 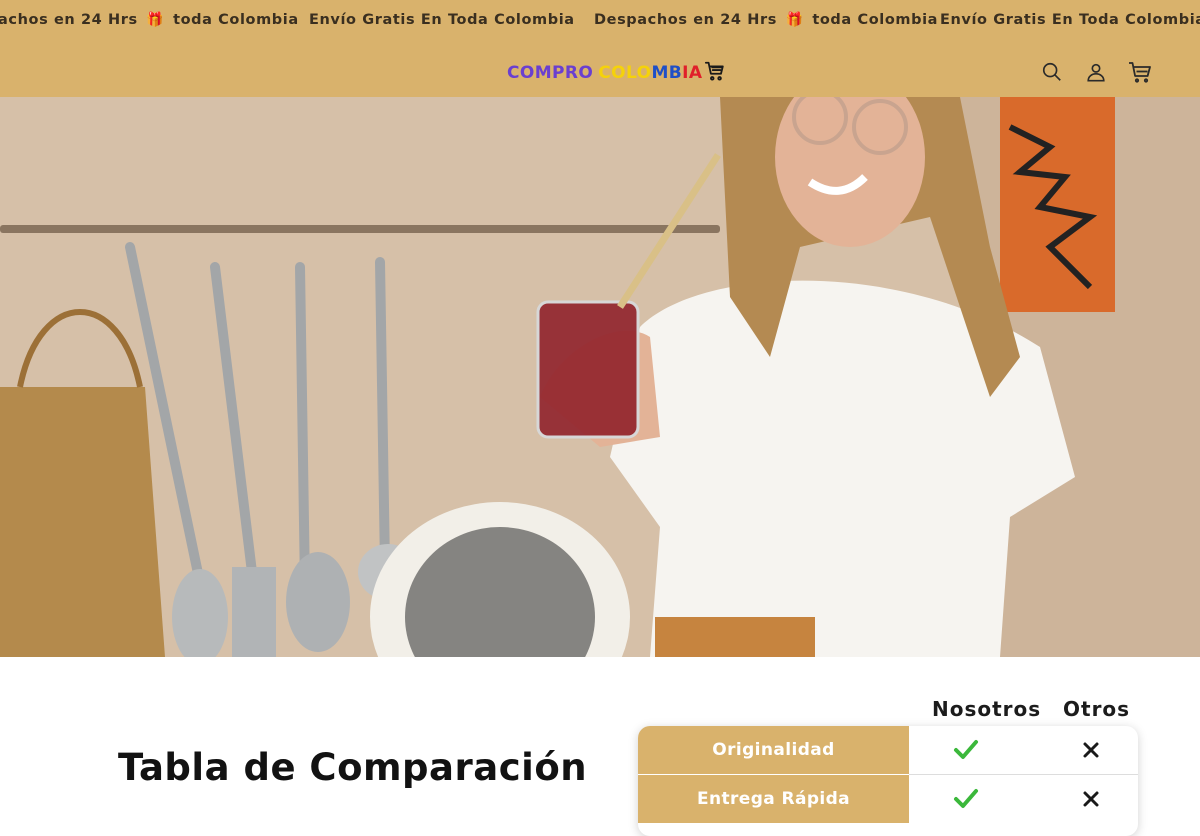 I want to click on logo-word-colombia-blue: MB, so click(x=667, y=73).